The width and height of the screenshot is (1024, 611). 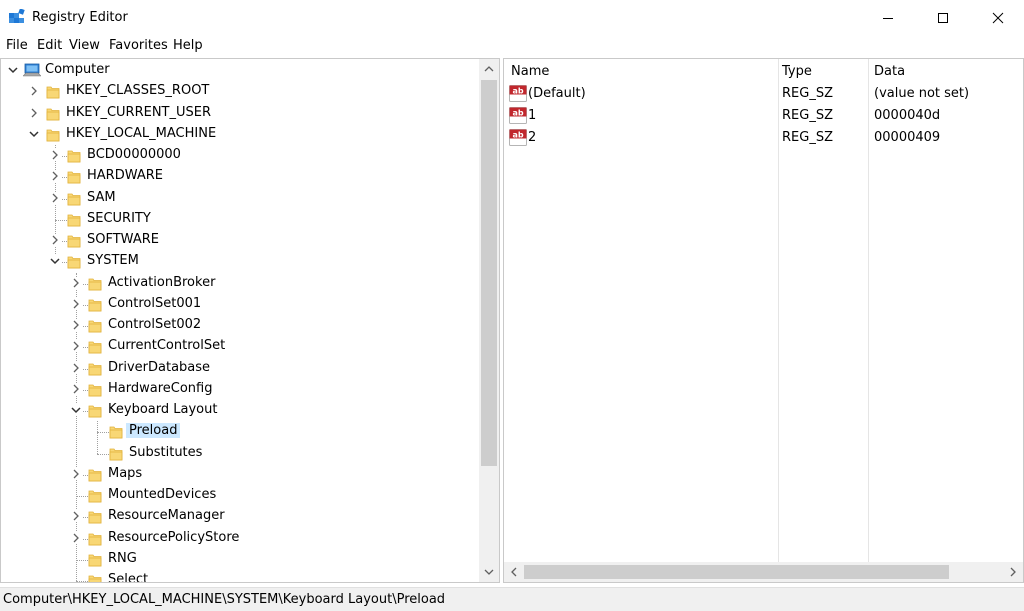 What do you see at coordinates (160, 388) in the screenshot?
I see `tree-item-label: HardwareConfig` at bounding box center [160, 388].